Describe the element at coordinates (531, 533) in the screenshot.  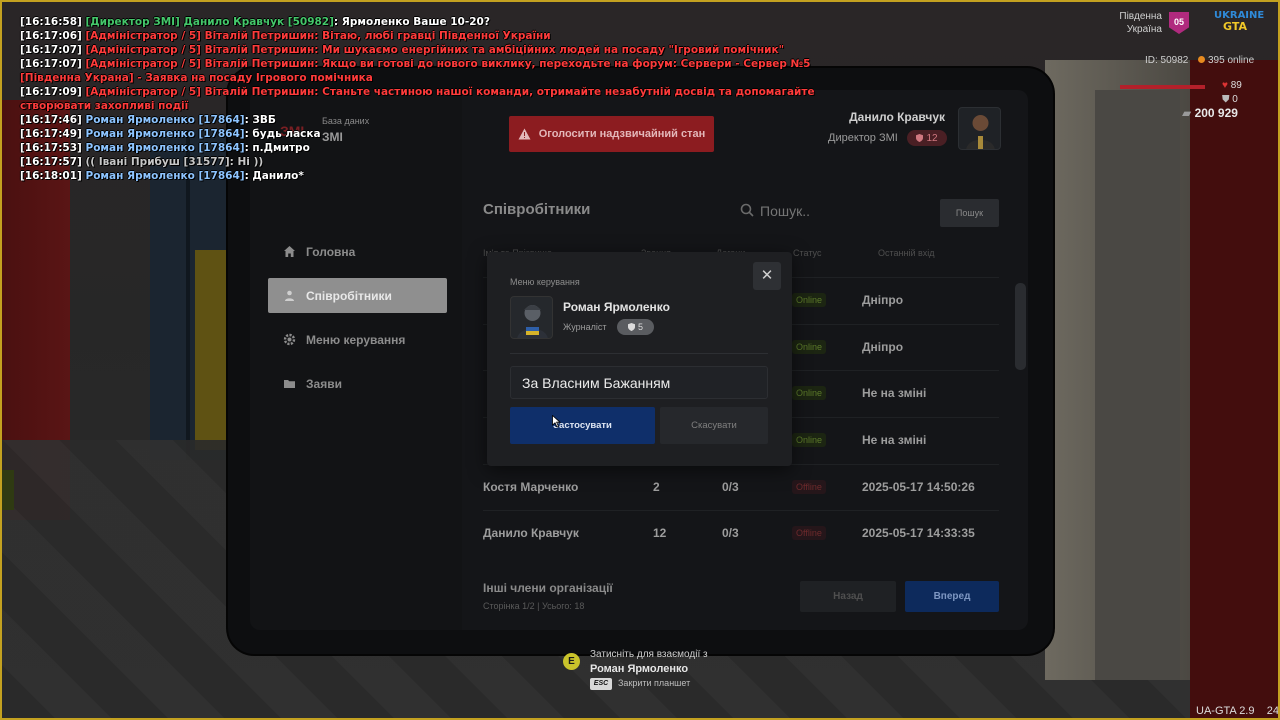
I see `row-name: Данило Кравчук` at that location.